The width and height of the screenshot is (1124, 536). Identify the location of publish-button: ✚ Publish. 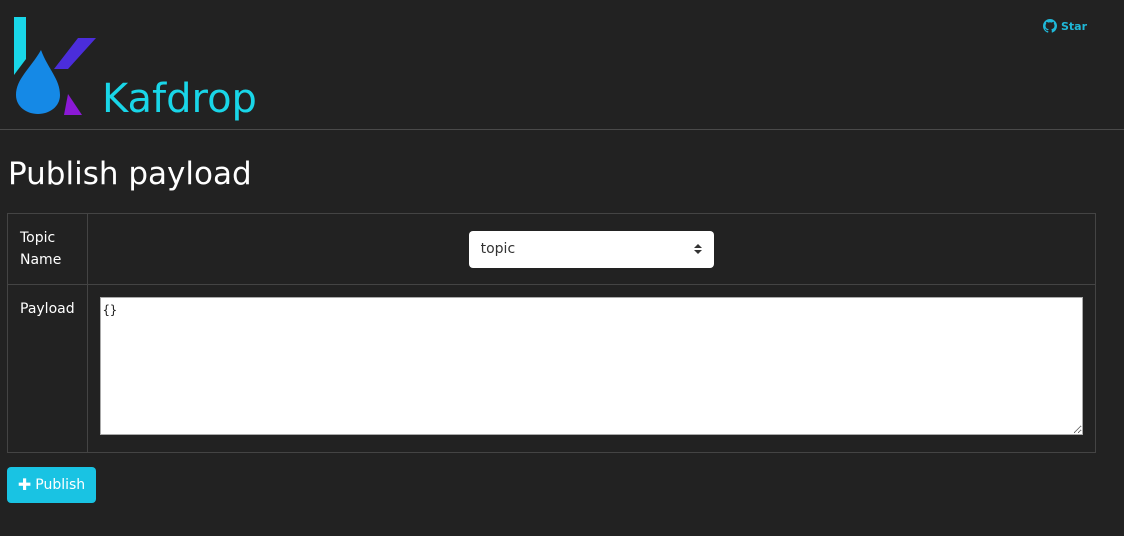
(51, 485).